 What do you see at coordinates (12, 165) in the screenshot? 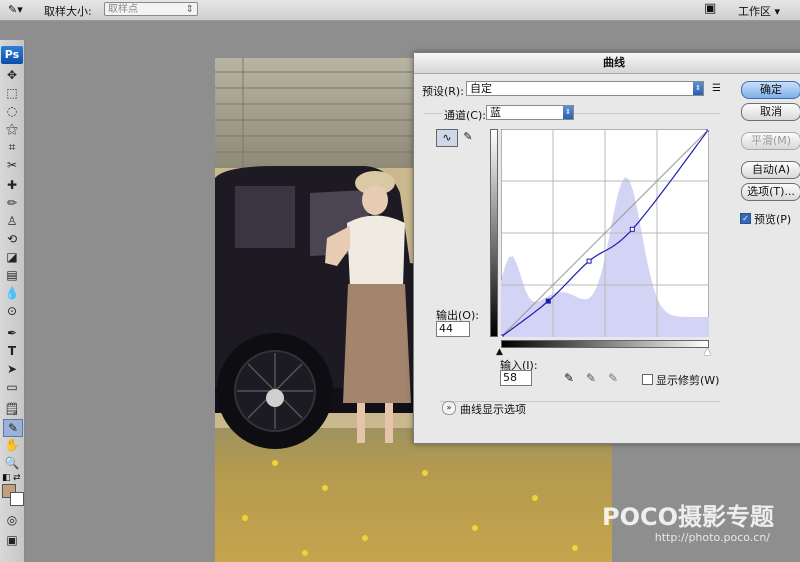
I see `slice-tool-icon: ✂` at bounding box center [12, 165].